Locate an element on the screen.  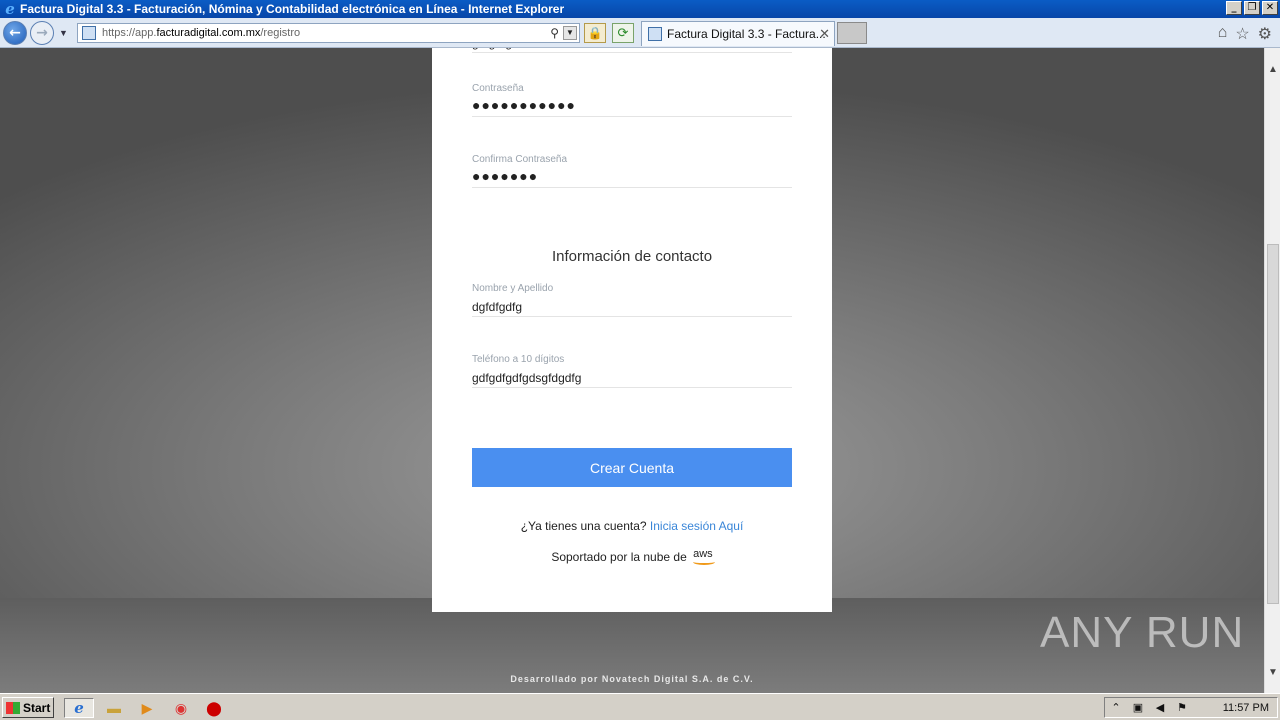
login-link: Inicia sesión Aquí is located at coordinates (696, 526).